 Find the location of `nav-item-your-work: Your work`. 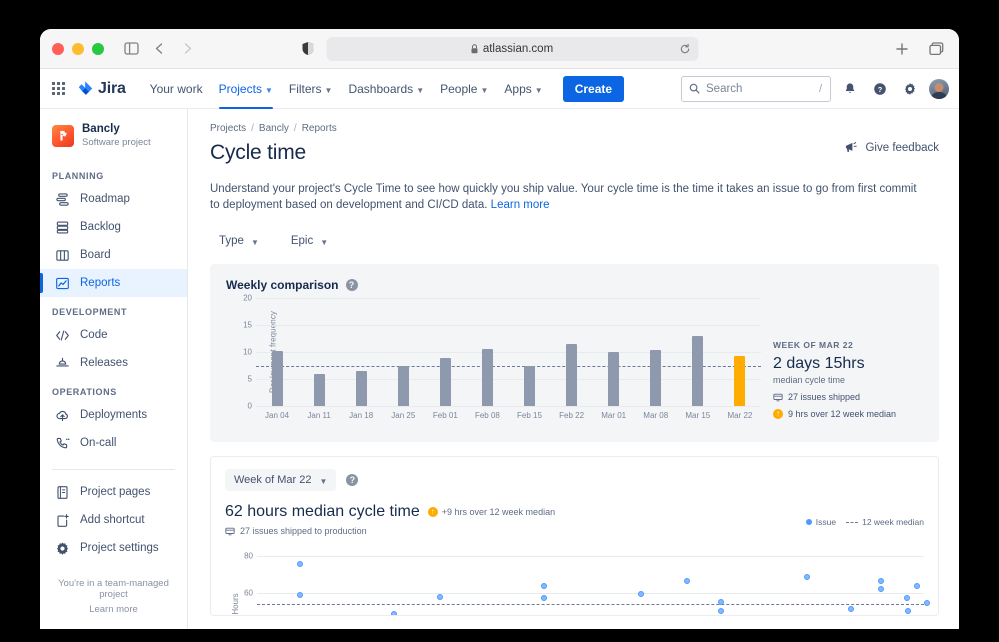

nav-item-your-work: Your work is located at coordinates (176, 89).